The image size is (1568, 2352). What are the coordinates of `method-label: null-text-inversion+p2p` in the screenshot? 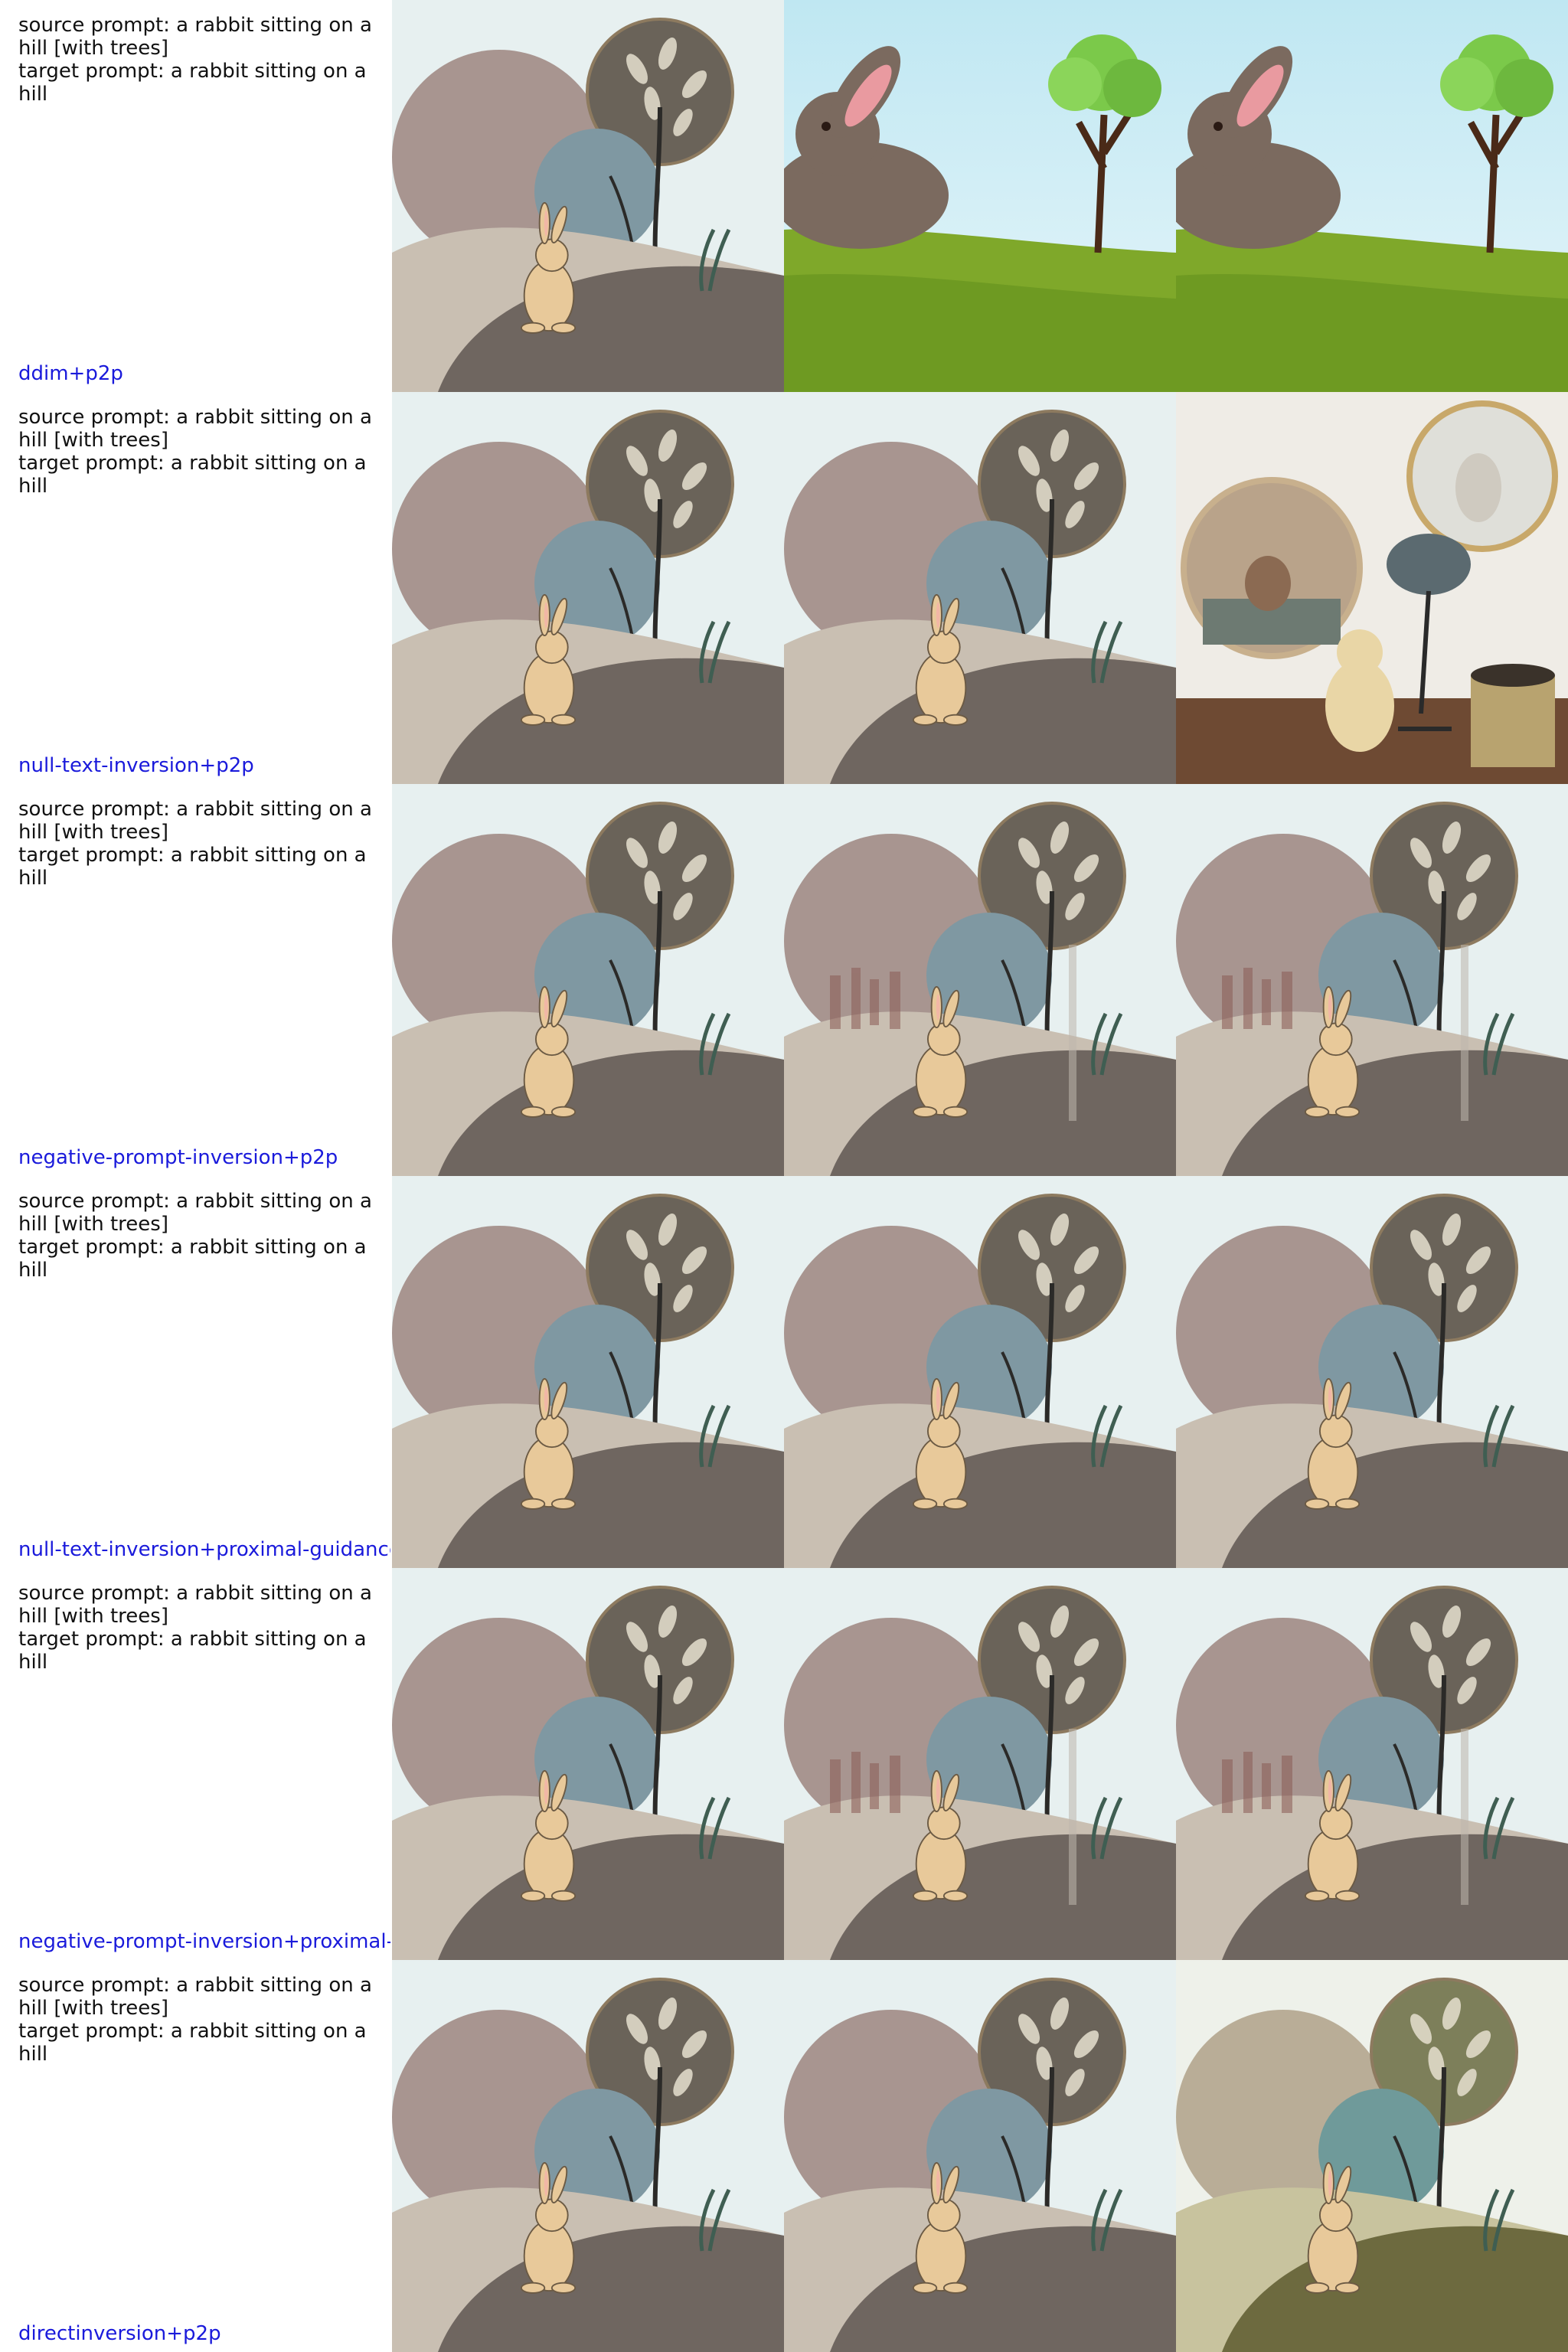 It's located at (136, 765).